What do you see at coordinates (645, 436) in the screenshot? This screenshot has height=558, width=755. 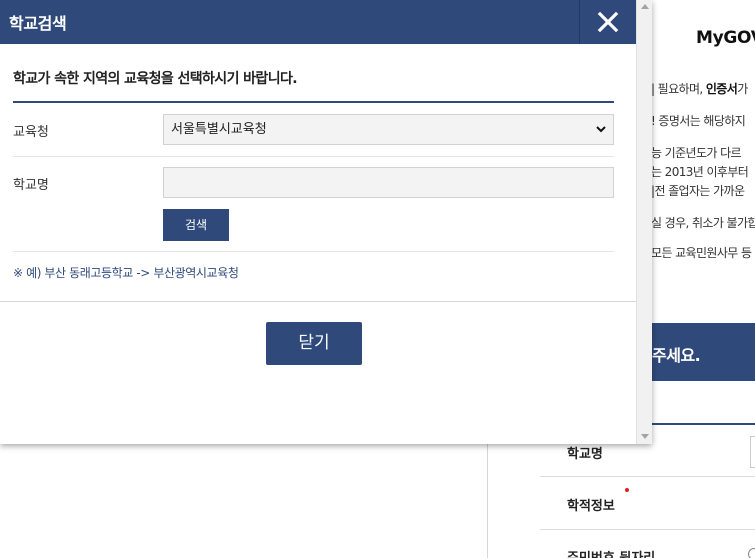 I see `scroll-down-arrow-icon` at bounding box center [645, 436].